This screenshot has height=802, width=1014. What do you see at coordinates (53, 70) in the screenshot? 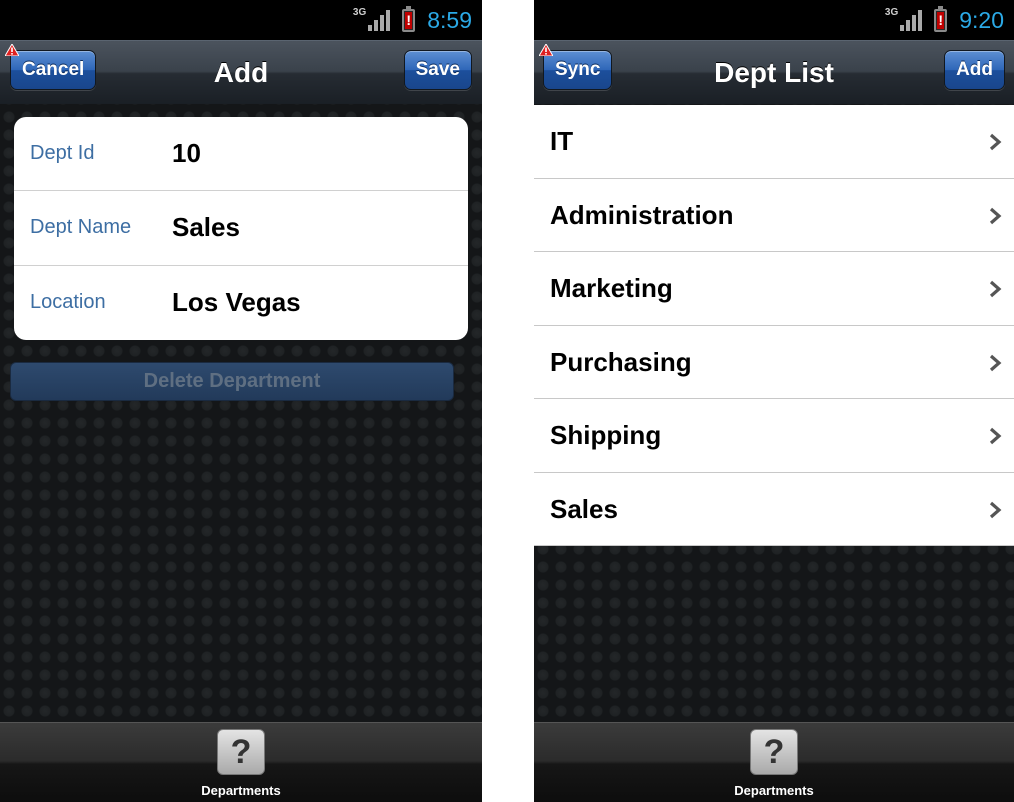
I see `cancel-button: Cancel` at bounding box center [53, 70].